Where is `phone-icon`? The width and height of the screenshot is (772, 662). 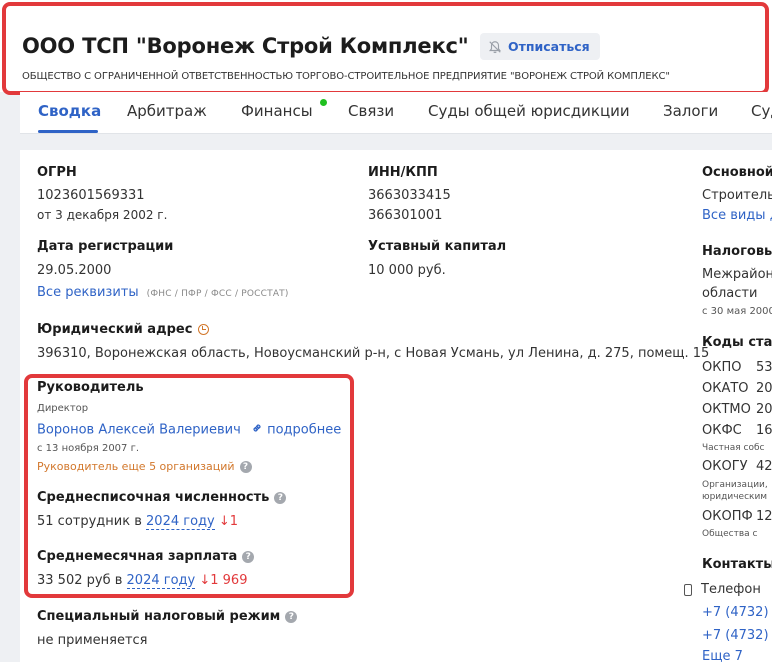 phone-icon is located at coordinates (688, 589).